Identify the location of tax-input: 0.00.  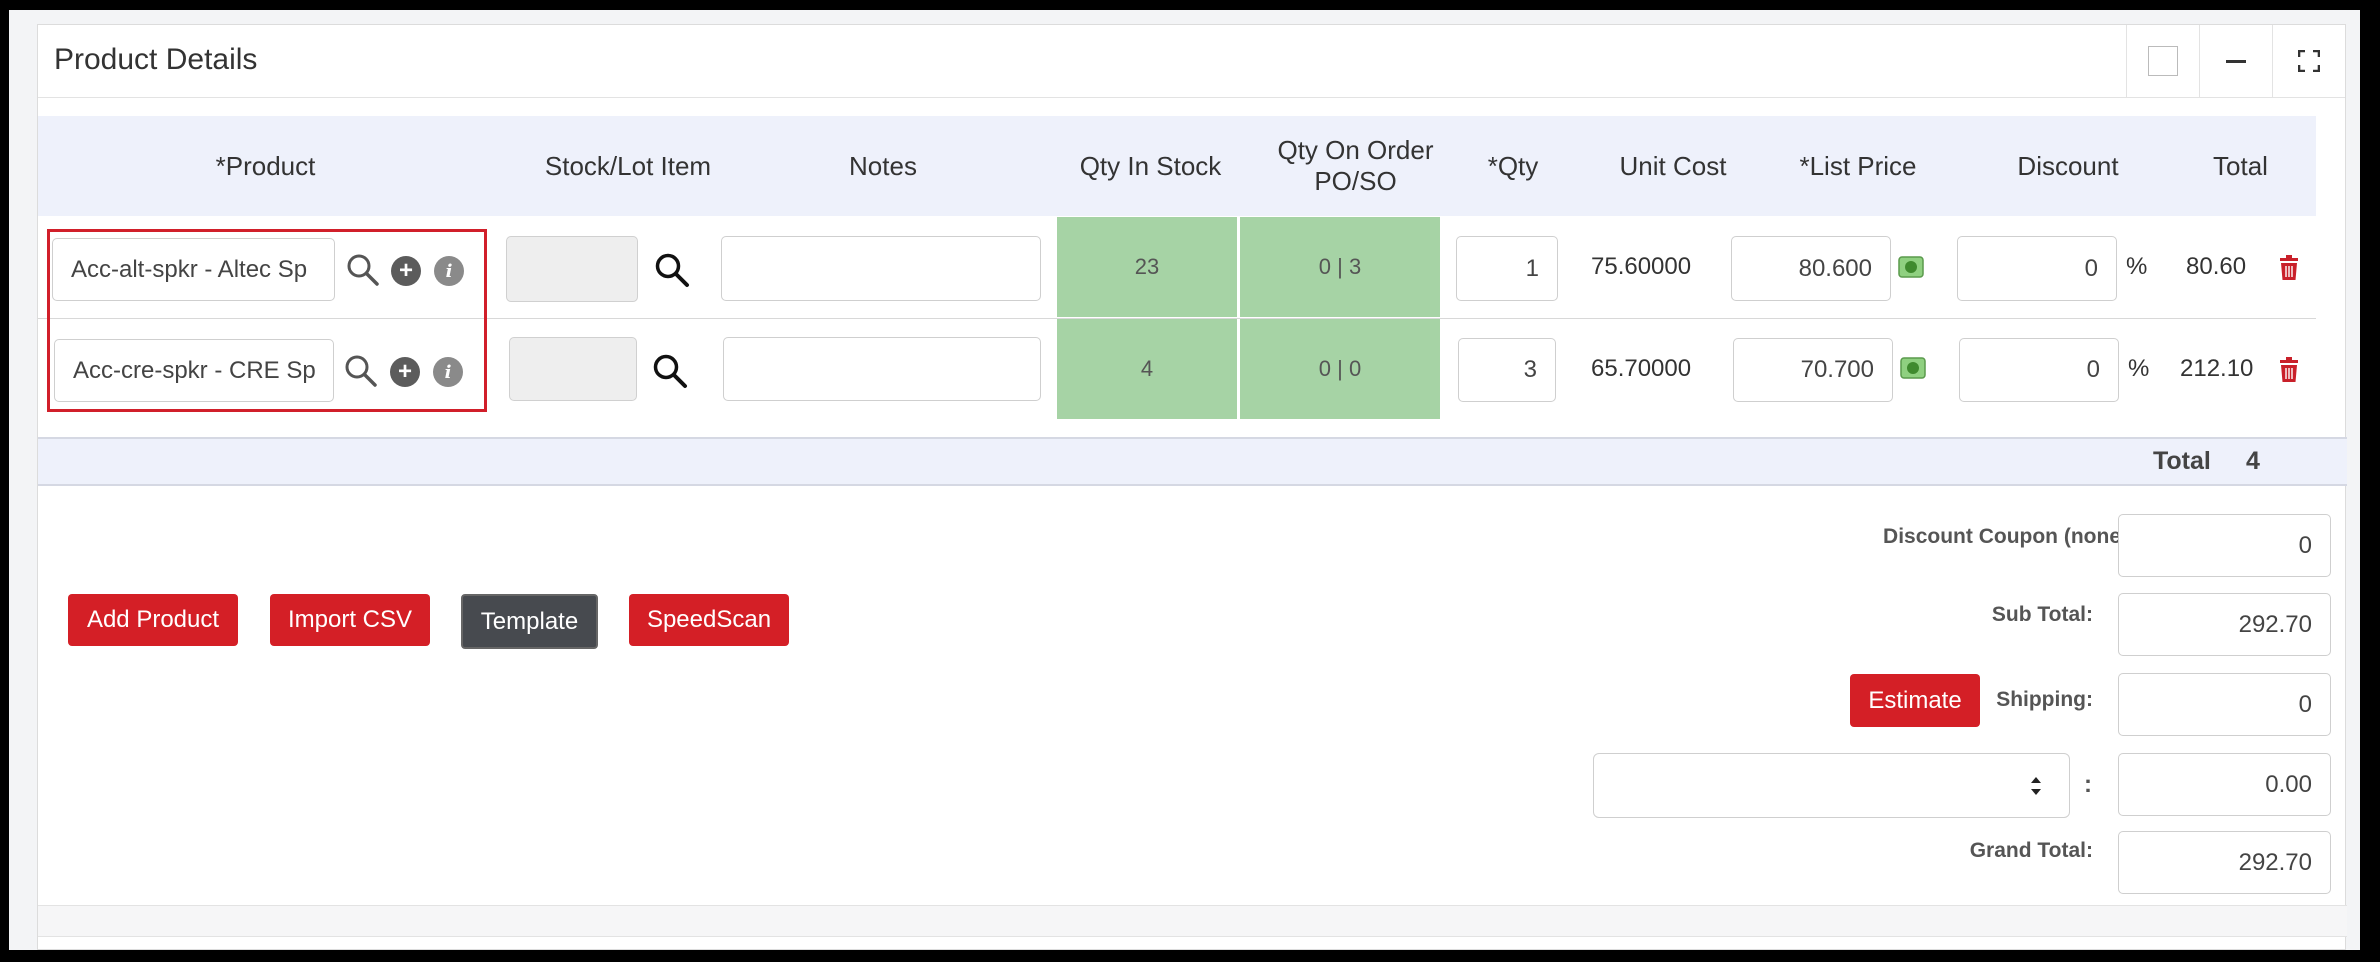
(2224, 784).